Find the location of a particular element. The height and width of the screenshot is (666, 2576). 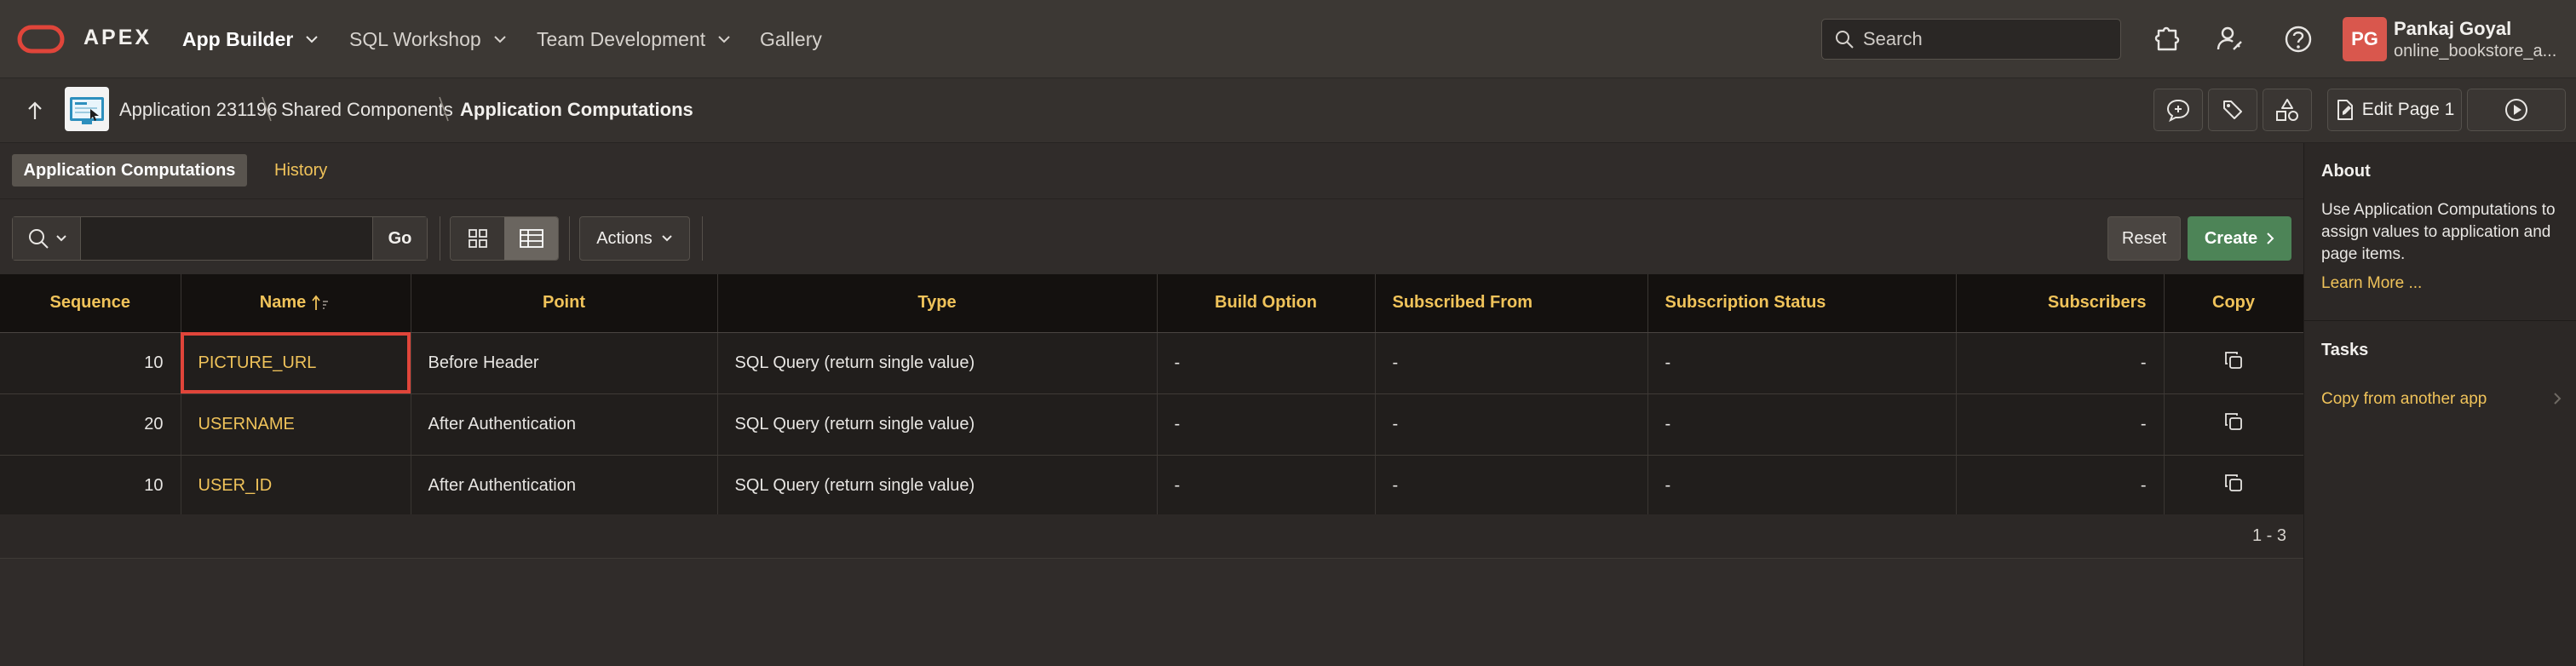

view-switcher is located at coordinates (504, 239).